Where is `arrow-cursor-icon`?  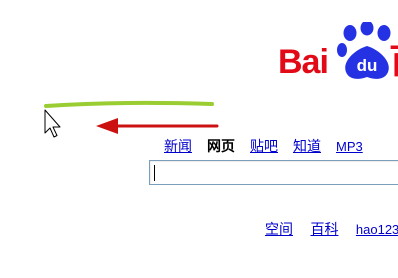
arrow-cursor-icon is located at coordinates (52, 123).